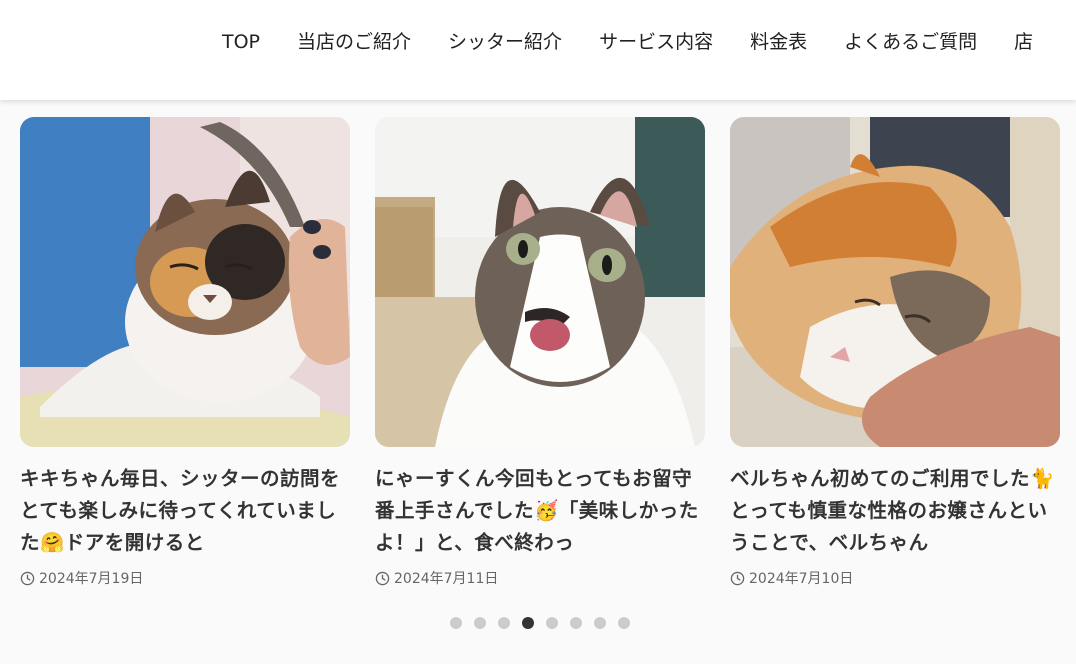  Describe the element at coordinates (241, 42) in the screenshot. I see `nav-item-top: TOP` at that location.